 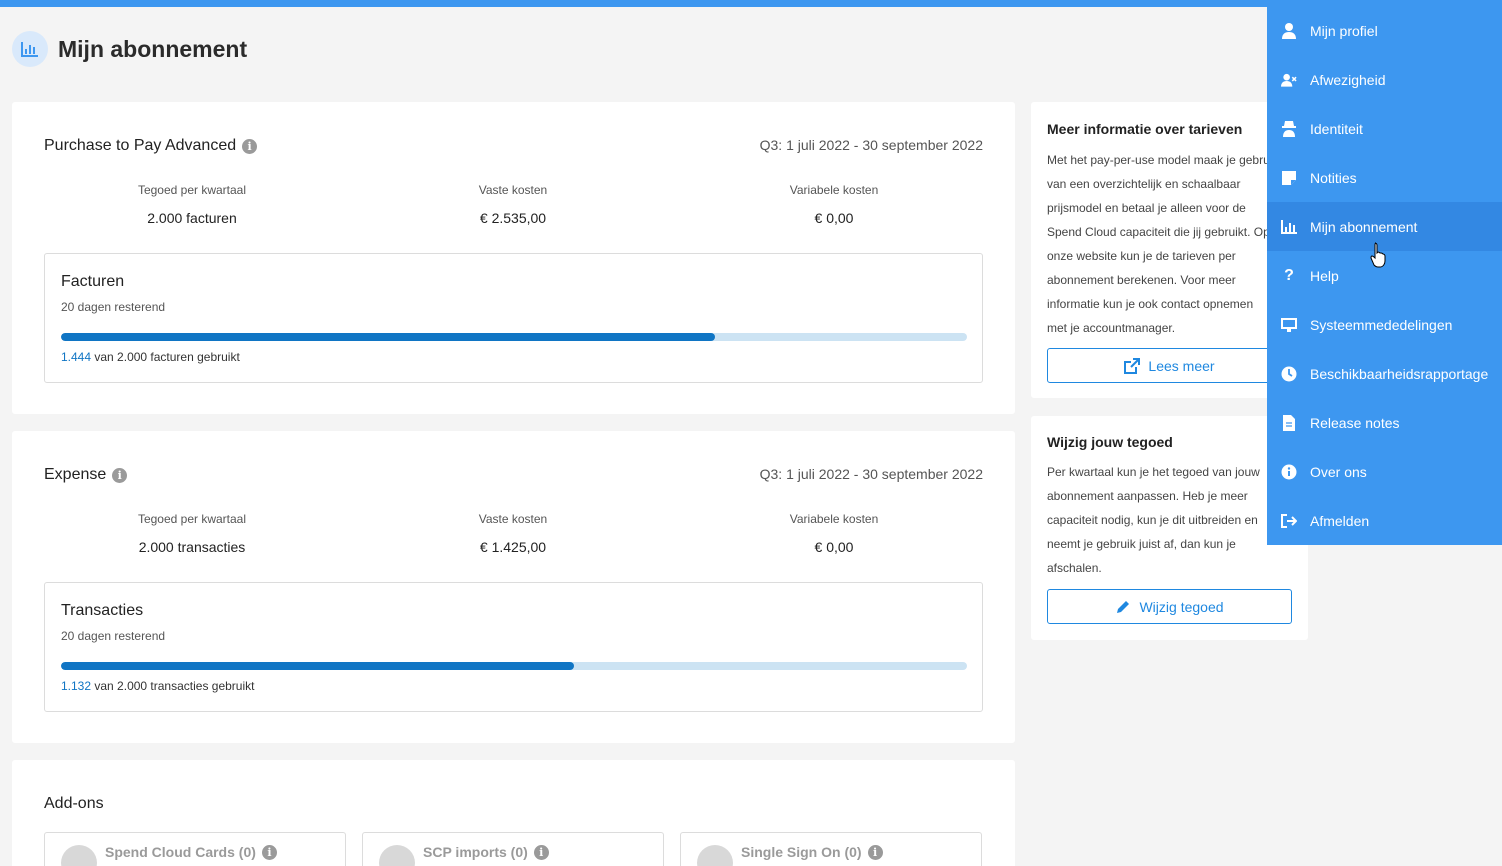 I want to click on page-title: Mijn abonnement, so click(x=153, y=48).